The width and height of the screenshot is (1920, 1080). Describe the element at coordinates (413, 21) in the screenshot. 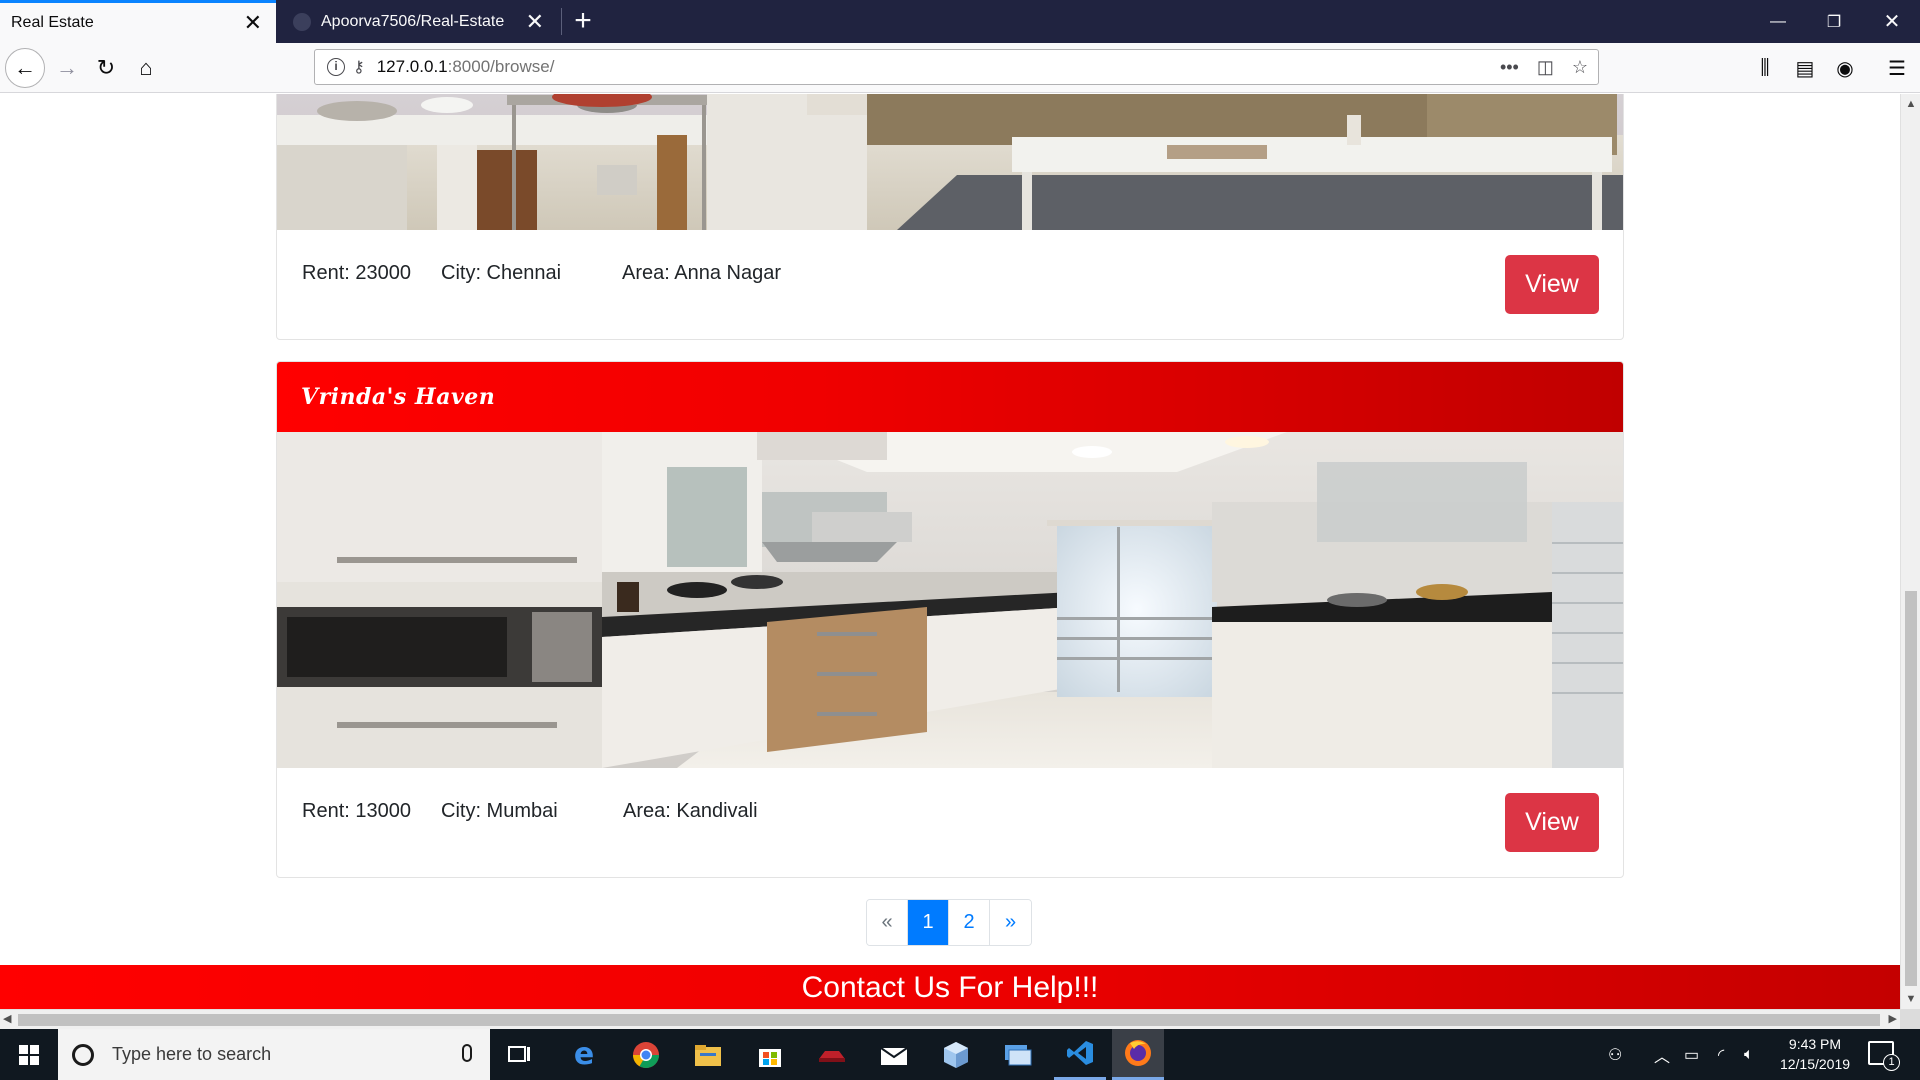

I see `tab-title: Apoorva7506/Real-Estate` at that location.